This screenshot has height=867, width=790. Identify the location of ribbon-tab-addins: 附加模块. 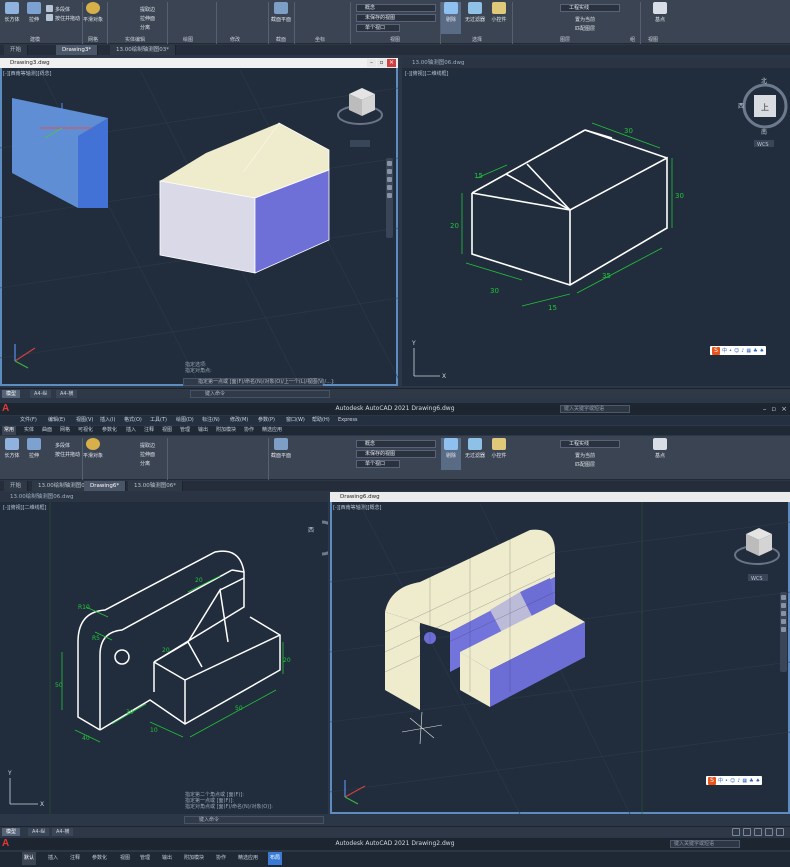
(194, 858).